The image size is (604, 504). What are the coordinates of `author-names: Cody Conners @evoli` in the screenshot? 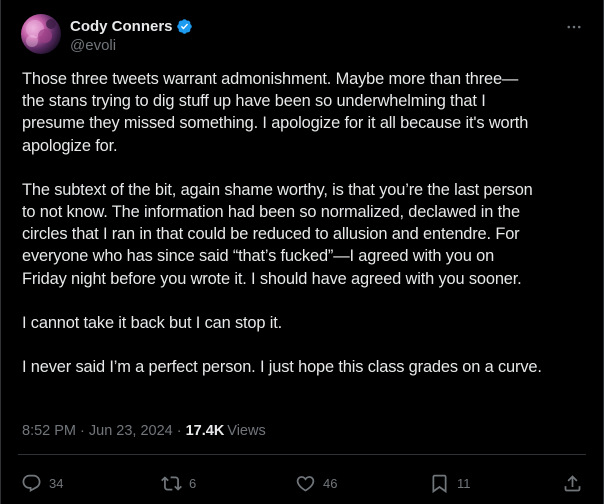 It's located at (131, 35).